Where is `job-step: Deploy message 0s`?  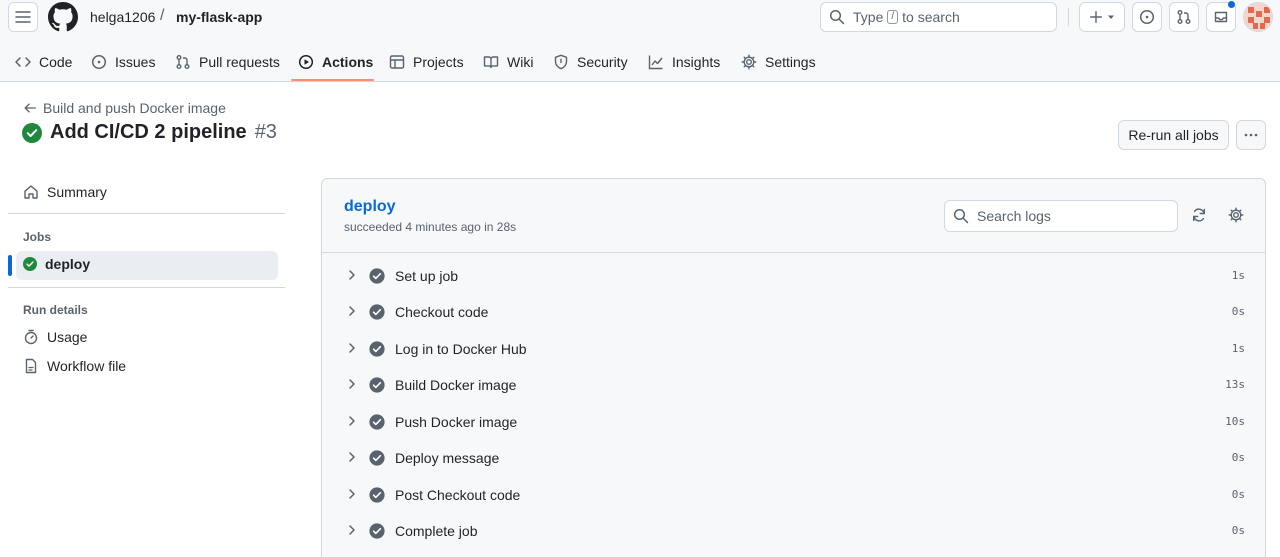 job-step: Deploy message 0s is located at coordinates (793, 458).